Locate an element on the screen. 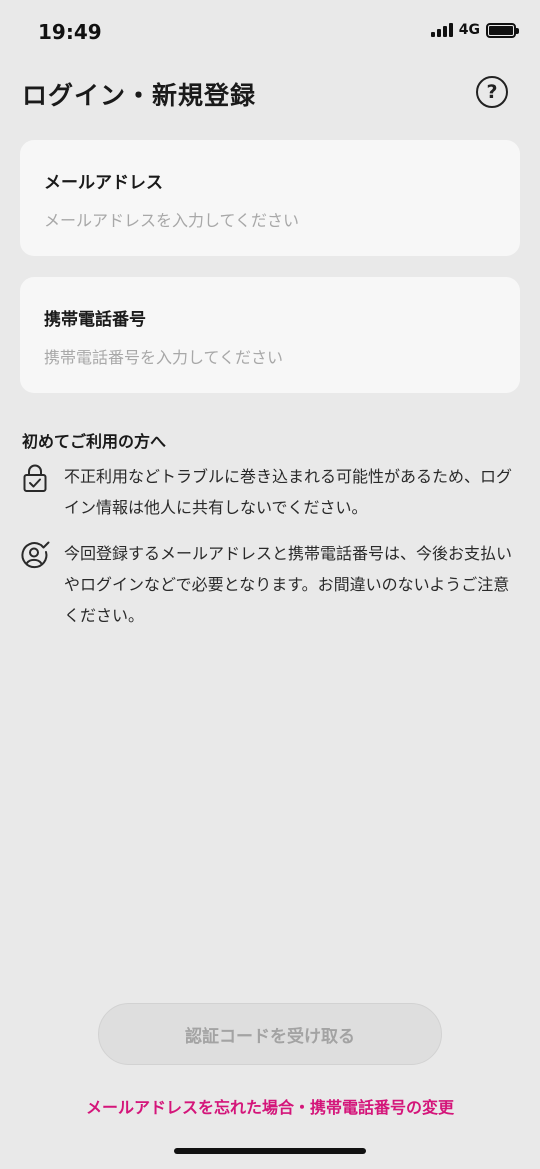  status-time: 19:49 is located at coordinates (70, 32).